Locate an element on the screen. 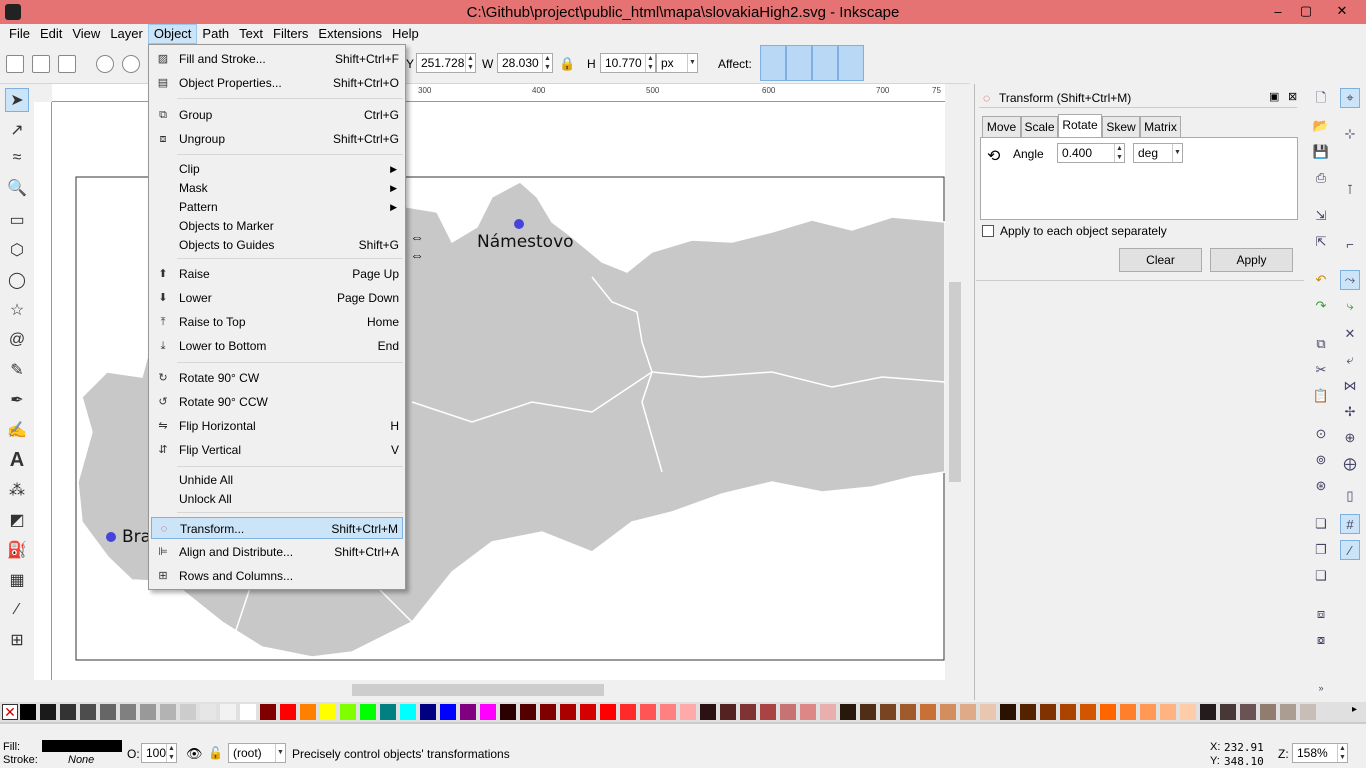 The image size is (1366, 768). eraser-tool-icon: ◩ is located at coordinates (17, 520).